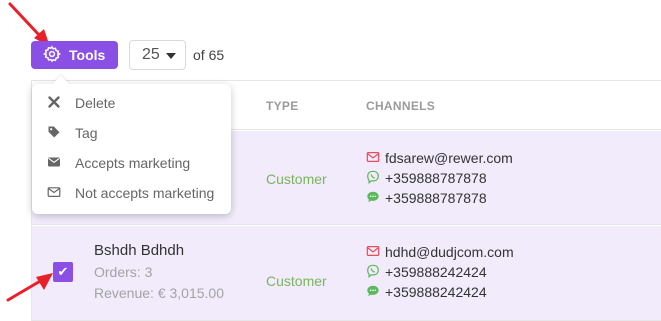  Describe the element at coordinates (123, 272) in the screenshot. I see `customer-orders: Orders: 3` at that location.